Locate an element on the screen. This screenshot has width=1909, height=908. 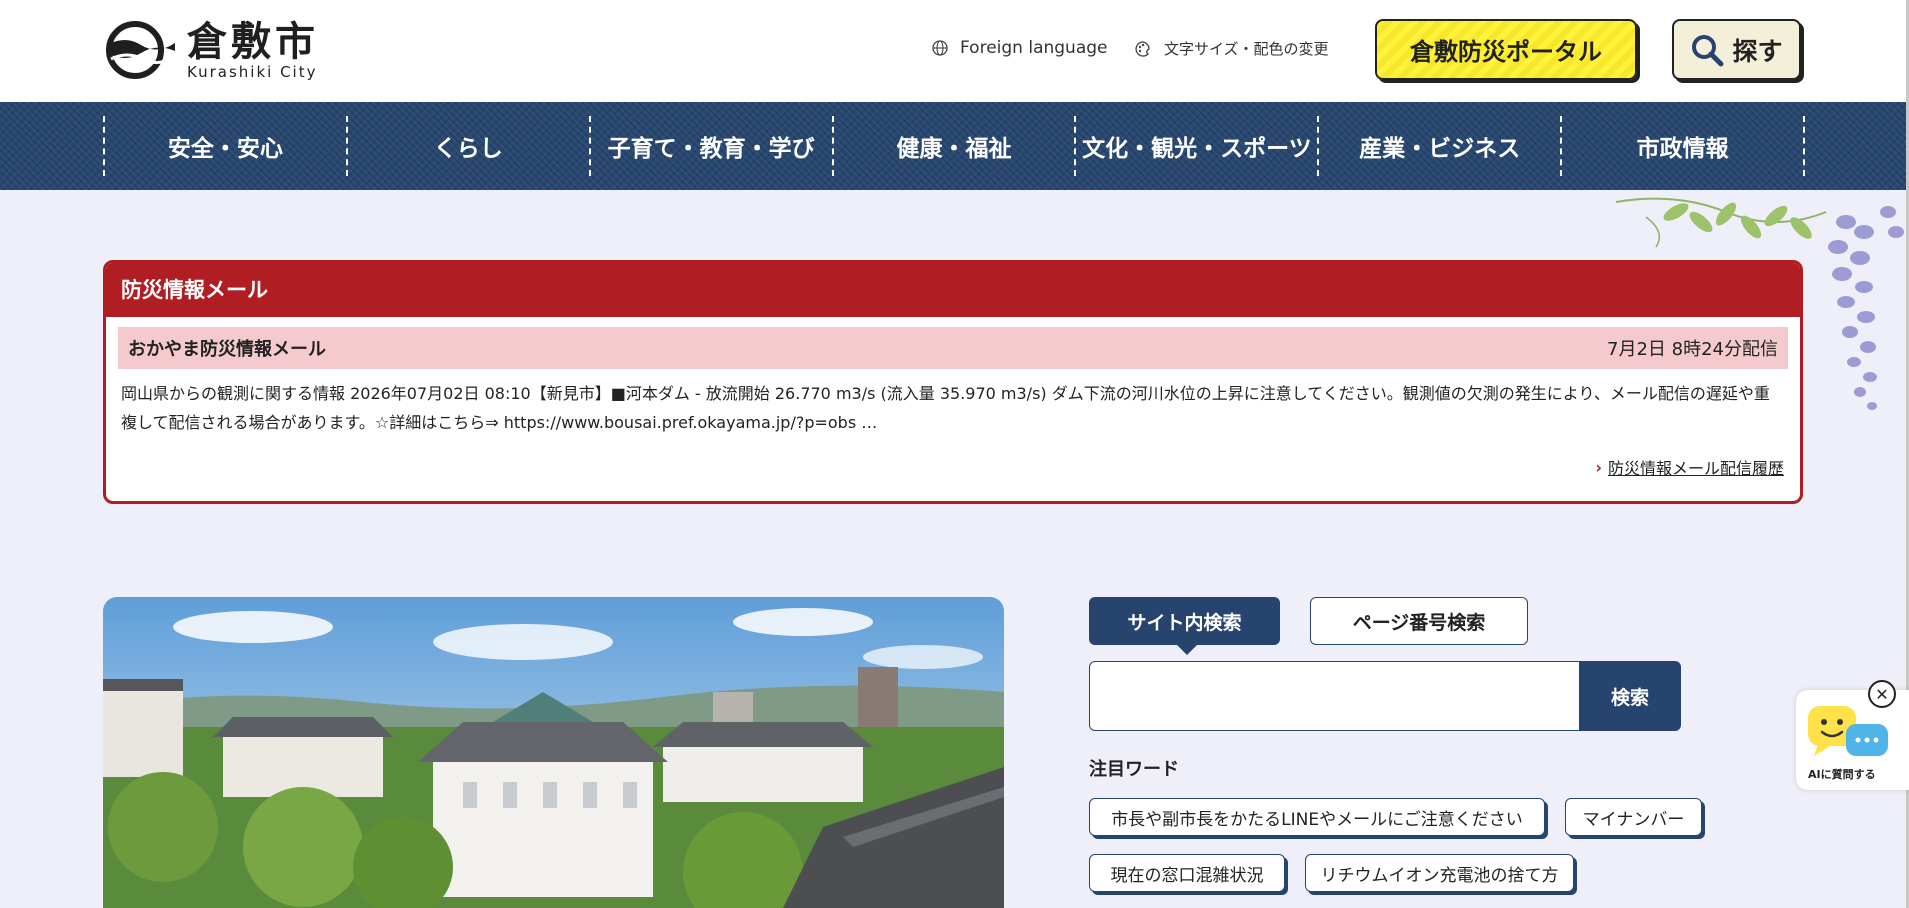
ai-assistant-widget: AIに質問する is located at coordinates (1852, 740).